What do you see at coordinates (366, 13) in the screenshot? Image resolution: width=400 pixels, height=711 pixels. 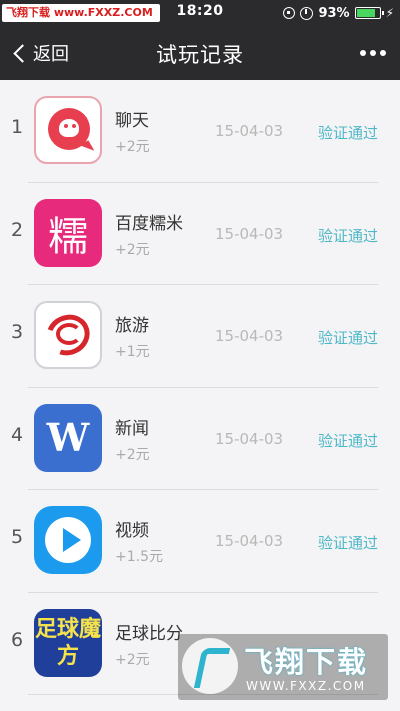 I see `battery-fill` at bounding box center [366, 13].